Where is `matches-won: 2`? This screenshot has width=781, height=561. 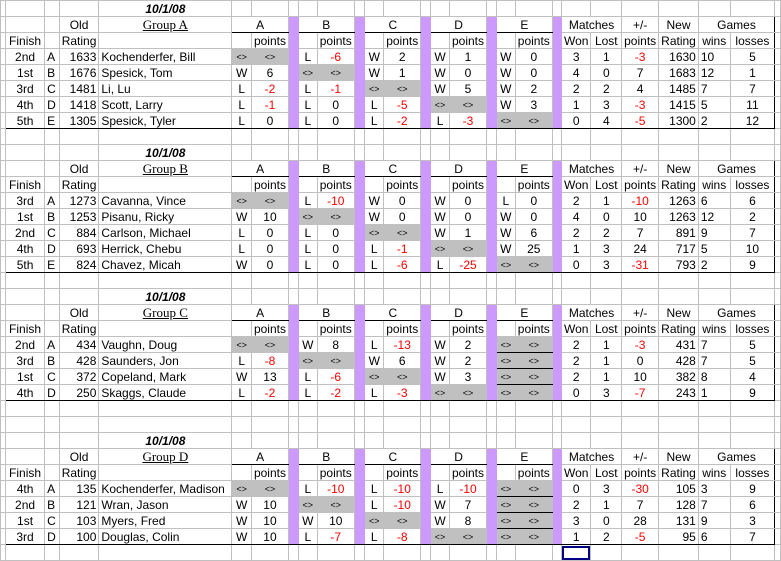 matches-won: 2 is located at coordinates (576, 360).